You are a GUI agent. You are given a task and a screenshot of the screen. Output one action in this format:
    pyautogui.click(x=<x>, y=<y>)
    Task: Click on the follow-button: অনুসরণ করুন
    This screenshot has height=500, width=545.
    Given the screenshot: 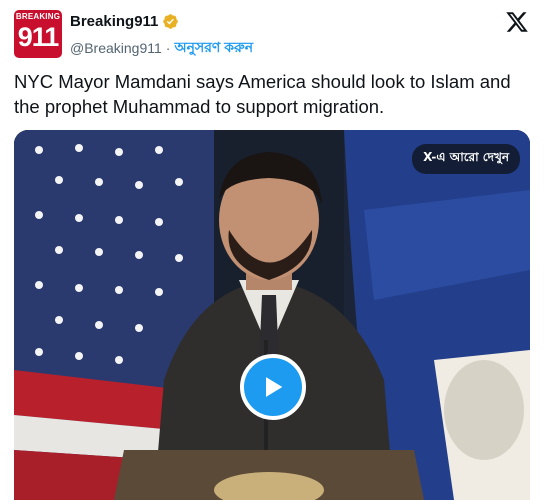 What is the action you would take?
    pyautogui.click(x=213, y=48)
    